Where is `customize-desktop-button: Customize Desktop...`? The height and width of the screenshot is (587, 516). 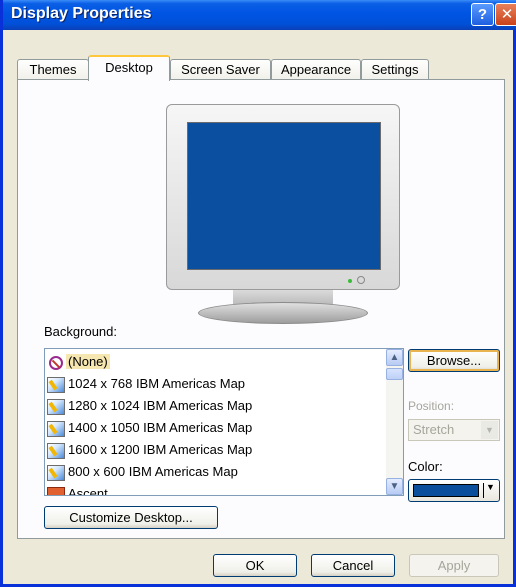
customize-desktop-button: Customize Desktop... is located at coordinates (131, 517).